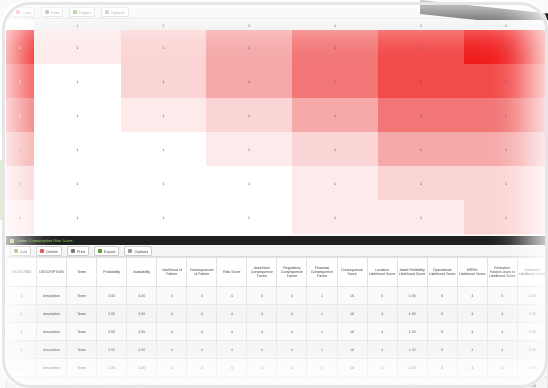  I want to click on table-column-header: SELECTED, so click(21, 272).